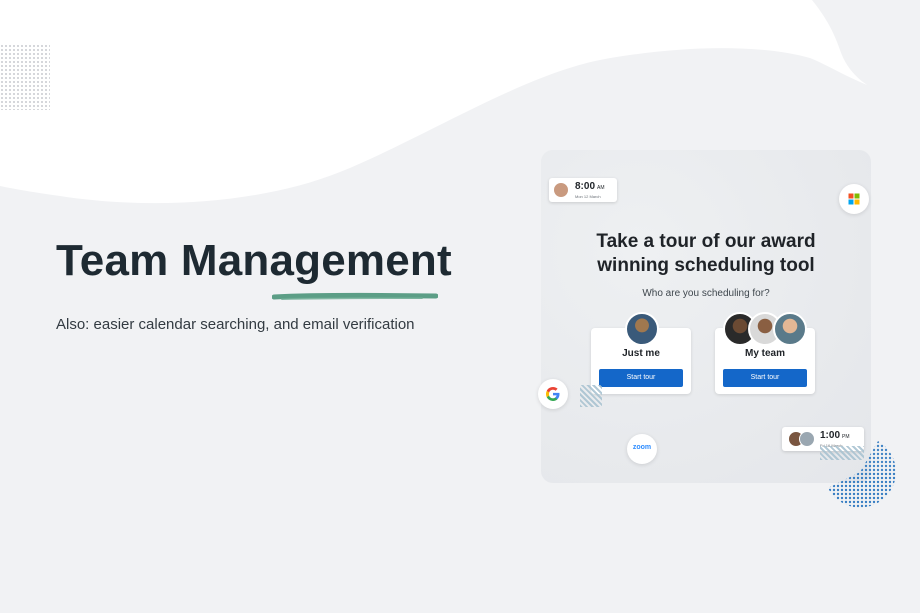 This screenshot has height=613, width=920. I want to click on time-ampm: AM, so click(601, 188).